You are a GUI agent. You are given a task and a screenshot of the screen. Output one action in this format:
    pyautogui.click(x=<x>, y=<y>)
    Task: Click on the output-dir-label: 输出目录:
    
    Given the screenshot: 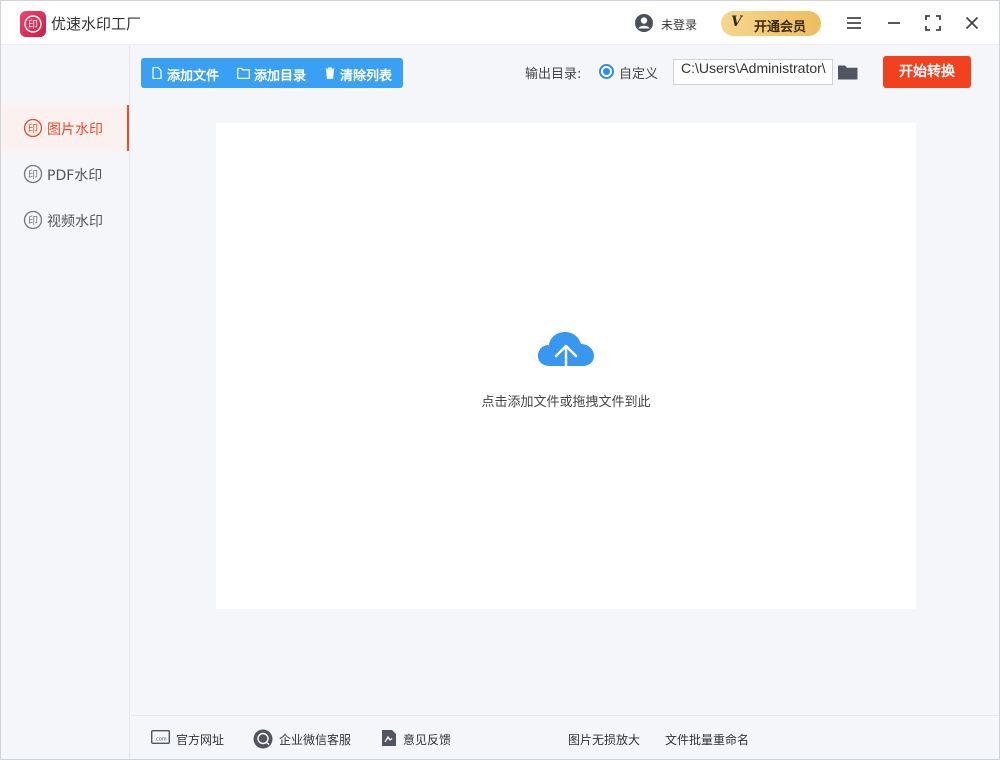 What is the action you would take?
    pyautogui.click(x=553, y=74)
    